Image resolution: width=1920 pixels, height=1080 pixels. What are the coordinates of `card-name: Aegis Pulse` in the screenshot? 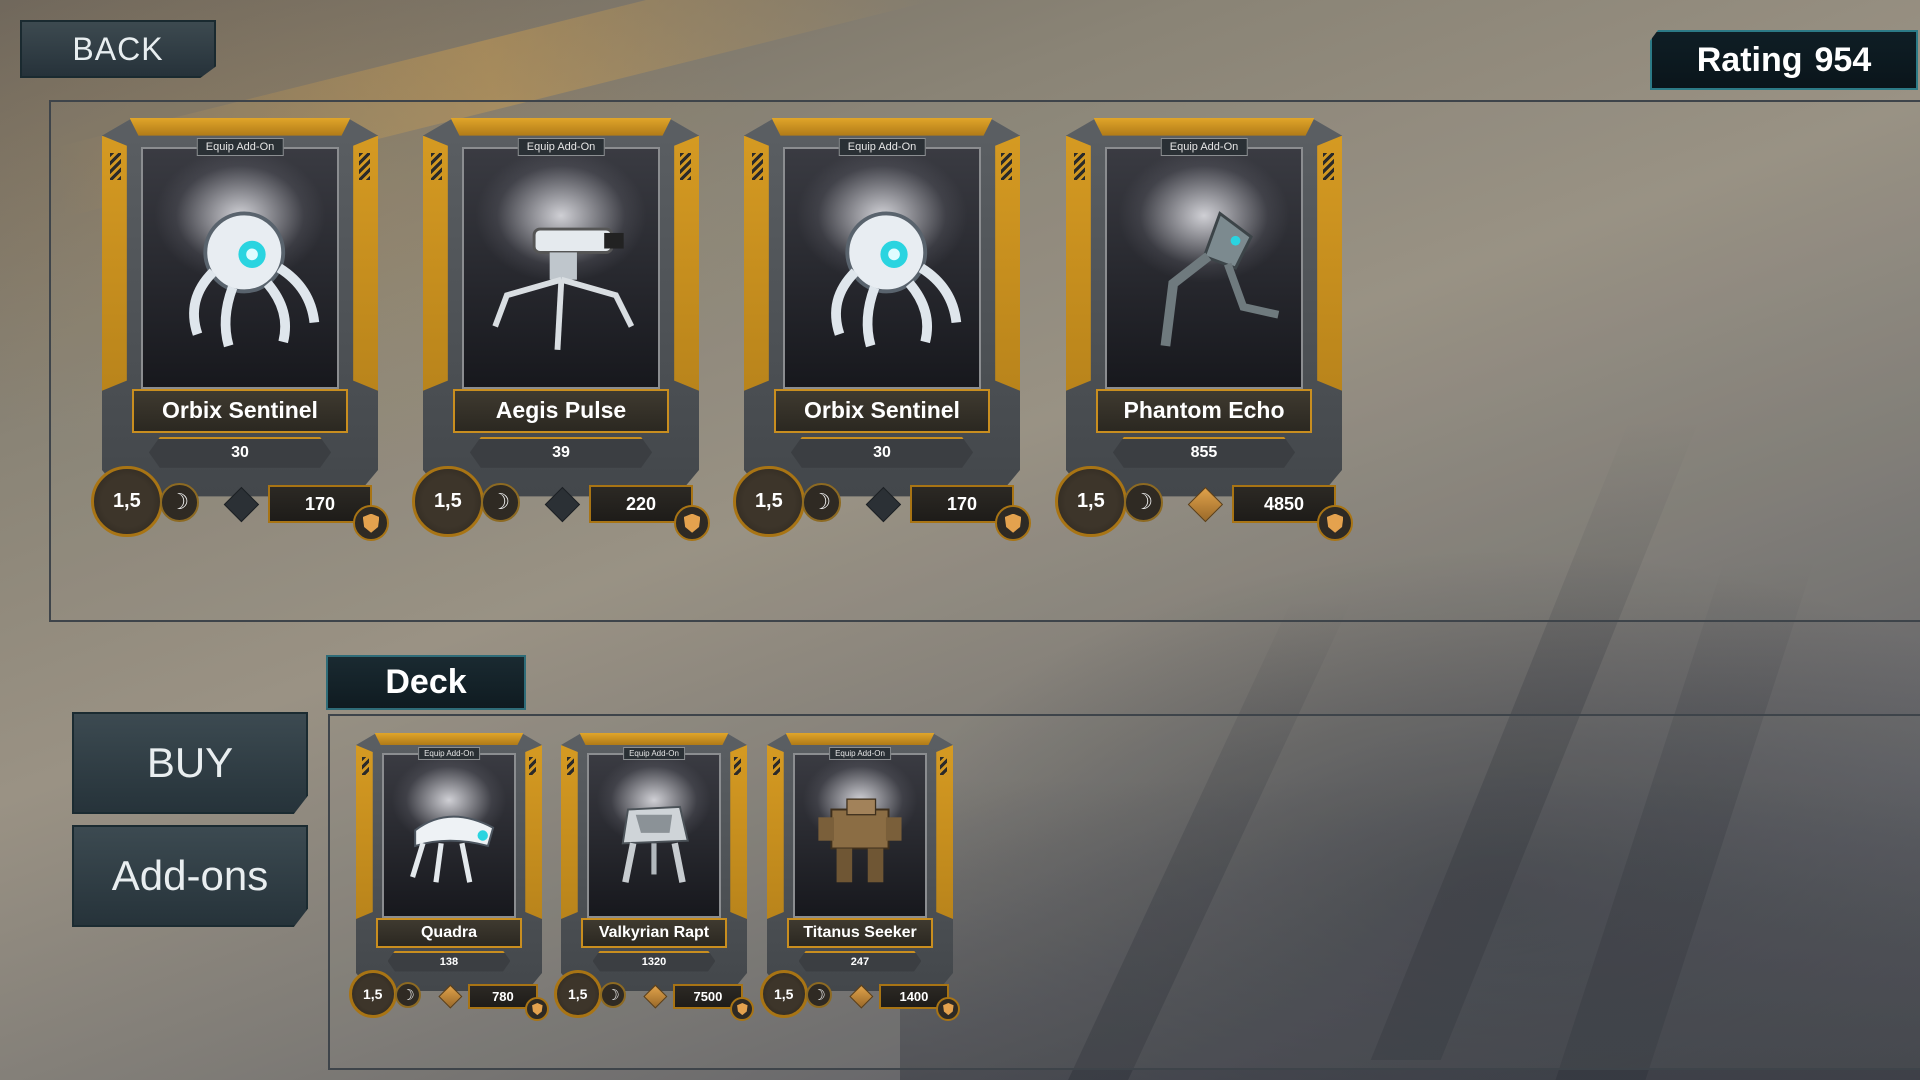 It's located at (561, 410).